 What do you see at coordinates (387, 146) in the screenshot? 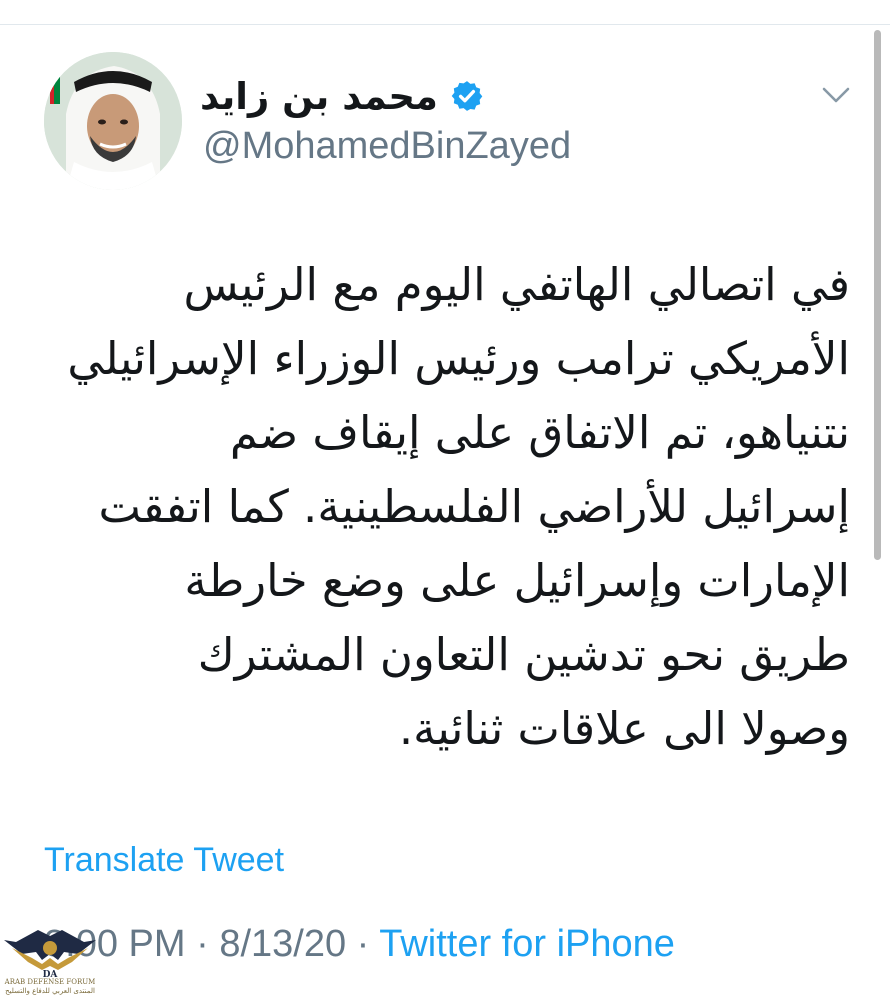
I see `author-handle: @MohamedBinZayed` at bounding box center [387, 146].